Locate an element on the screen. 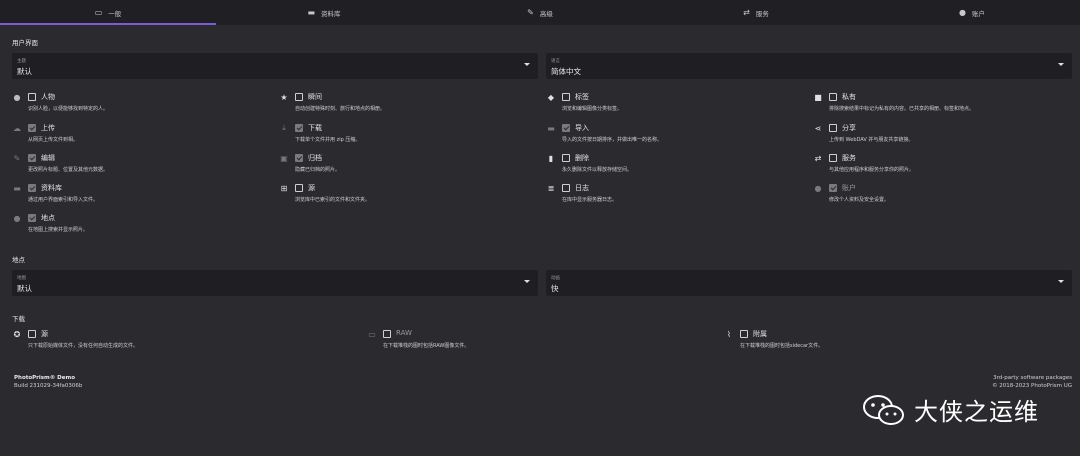 This screenshot has height=456, width=1080. map-marker-icon: ● is located at coordinates (17, 218).